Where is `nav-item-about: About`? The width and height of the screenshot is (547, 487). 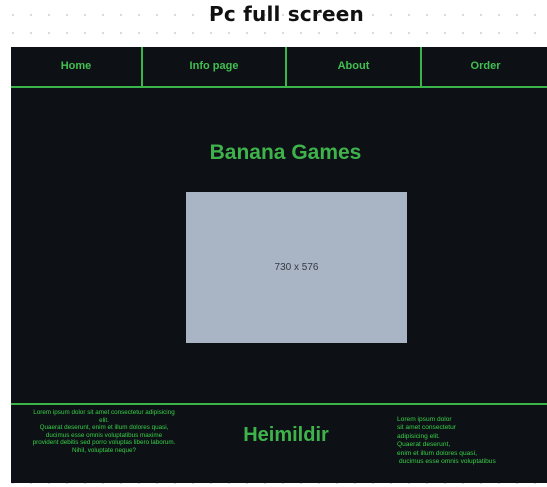 nav-item-about: About is located at coordinates (353, 66).